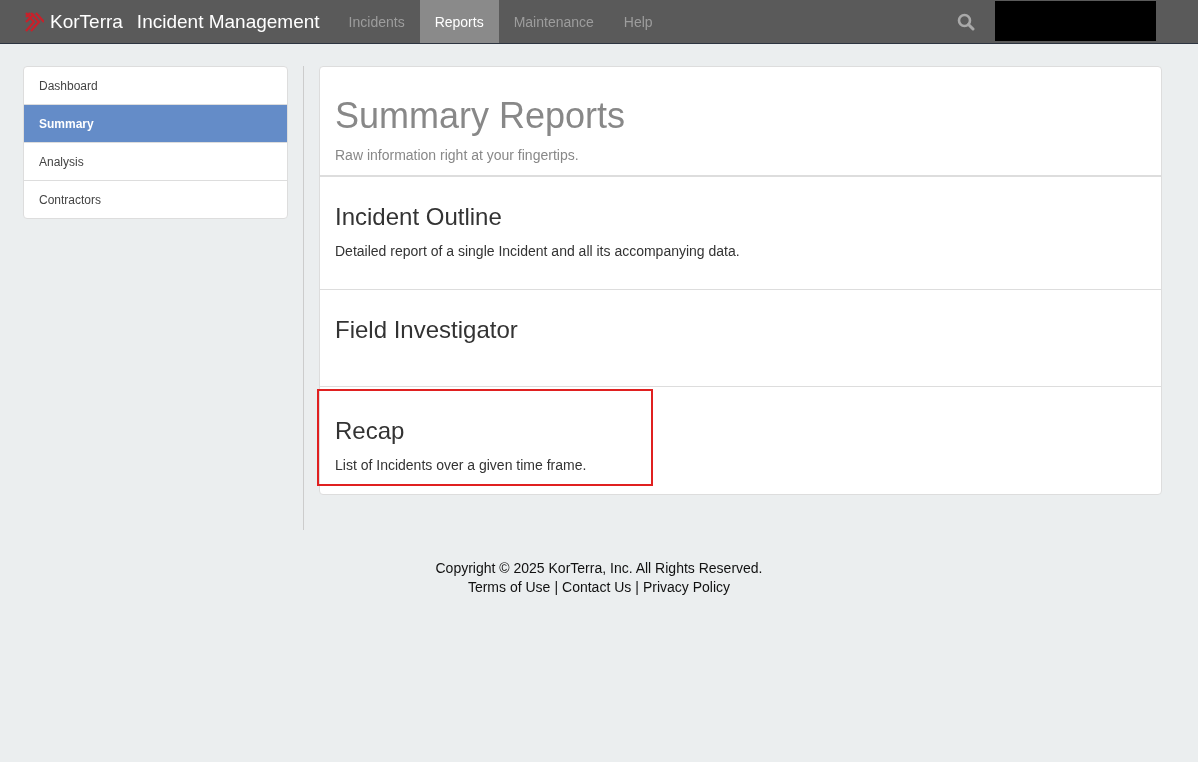  I want to click on page-title: Summary Reports, so click(481, 116).